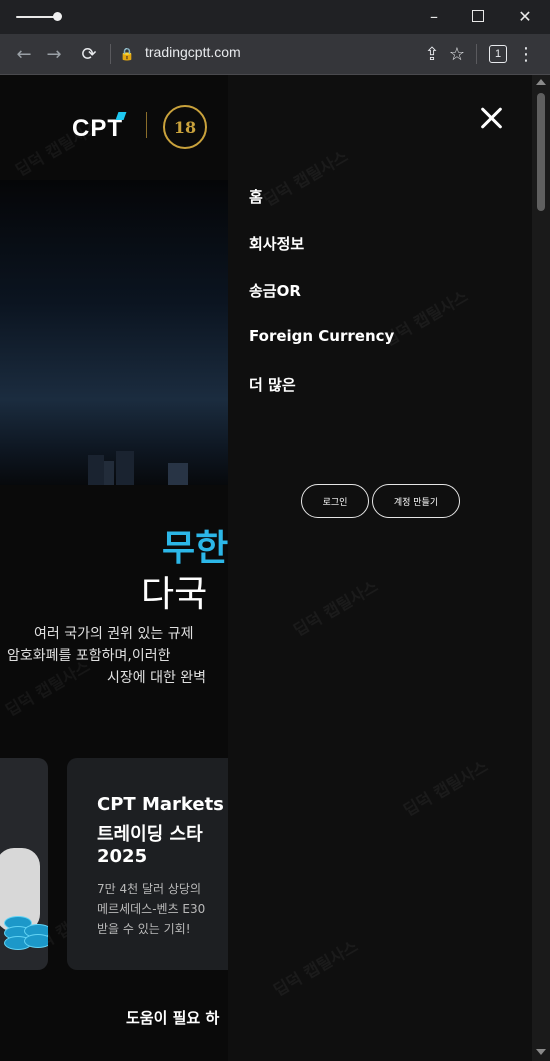 The image size is (550, 1061). Describe the element at coordinates (432, 54) in the screenshot. I see `share-icon: ⇪` at that location.